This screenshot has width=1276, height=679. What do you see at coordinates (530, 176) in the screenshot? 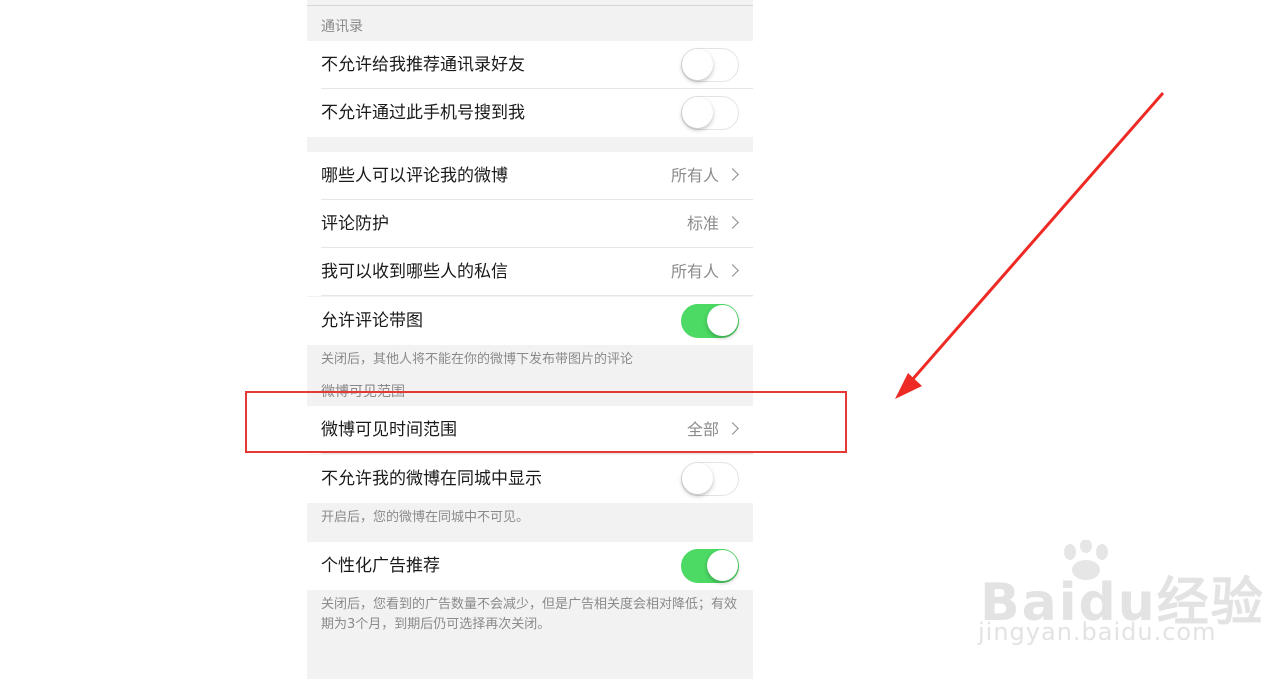
I see `row-who-can-comment: 哪些人可以评论我的微博 所有人` at bounding box center [530, 176].